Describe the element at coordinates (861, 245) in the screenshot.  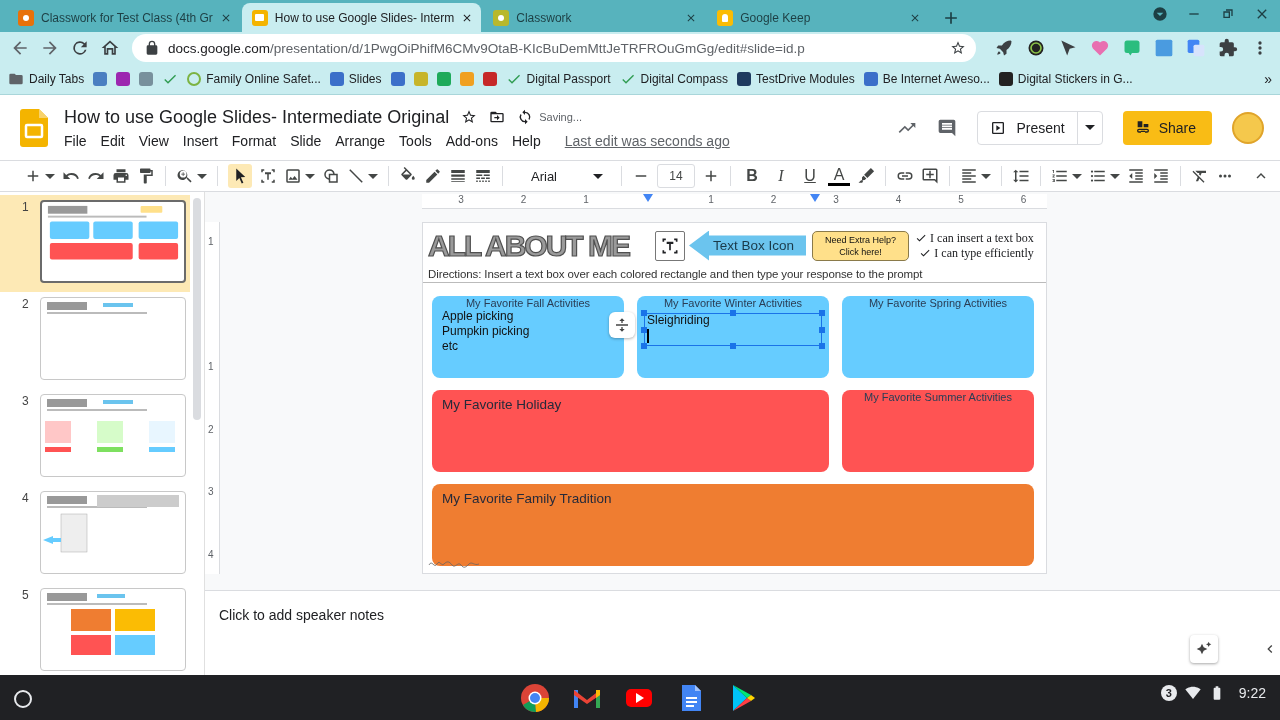
I see `help-button: Need Extra Help? Click here!` at that location.